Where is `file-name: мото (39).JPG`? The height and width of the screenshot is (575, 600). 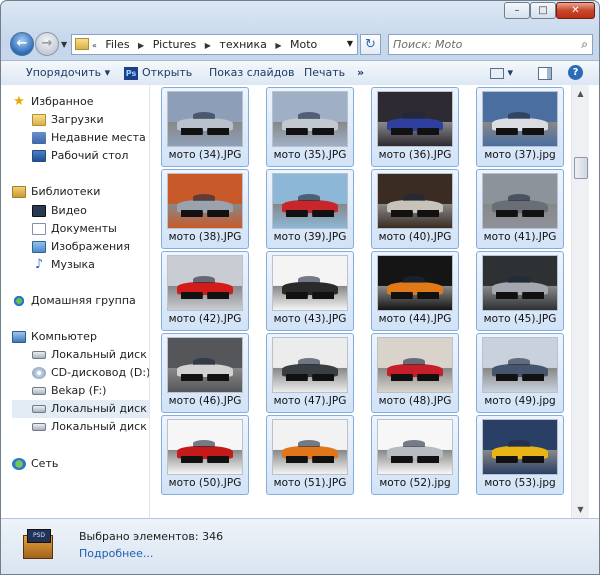
file-name: мото (39).JPG is located at coordinates (310, 237).